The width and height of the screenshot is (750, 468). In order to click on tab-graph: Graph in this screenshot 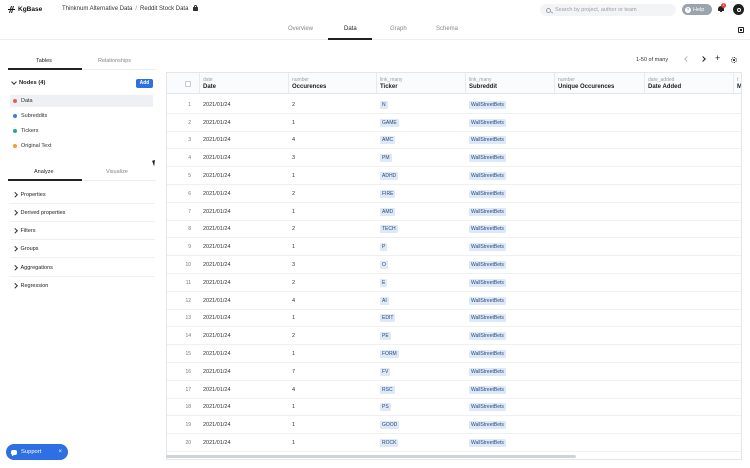, I will do `click(398, 29)`.